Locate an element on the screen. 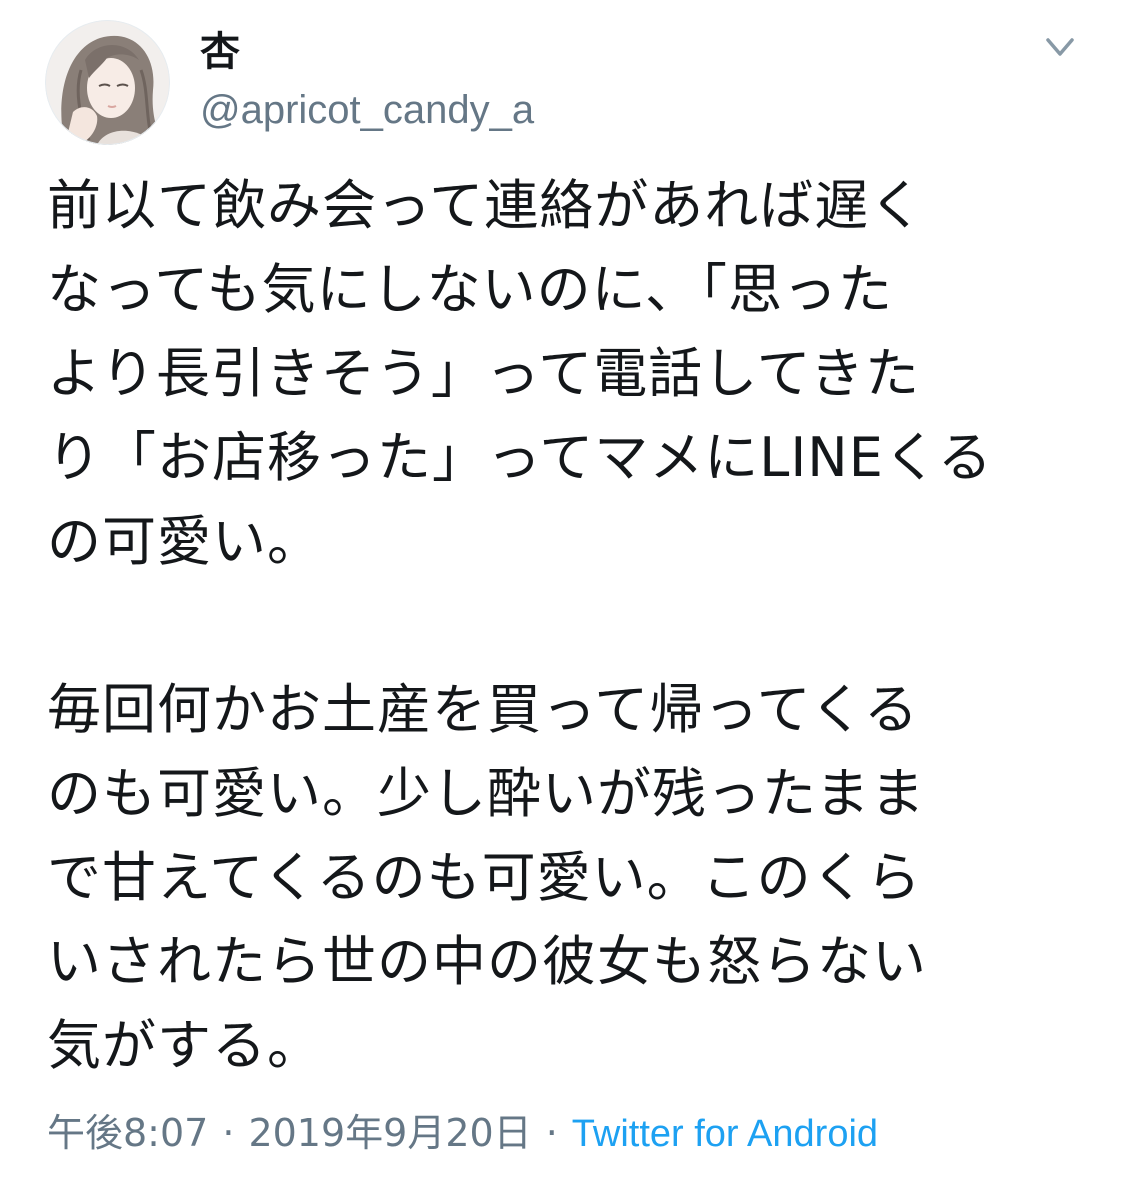 This screenshot has height=1184, width=1125. tweet-time: 午後8:07 is located at coordinates (127, 1133).